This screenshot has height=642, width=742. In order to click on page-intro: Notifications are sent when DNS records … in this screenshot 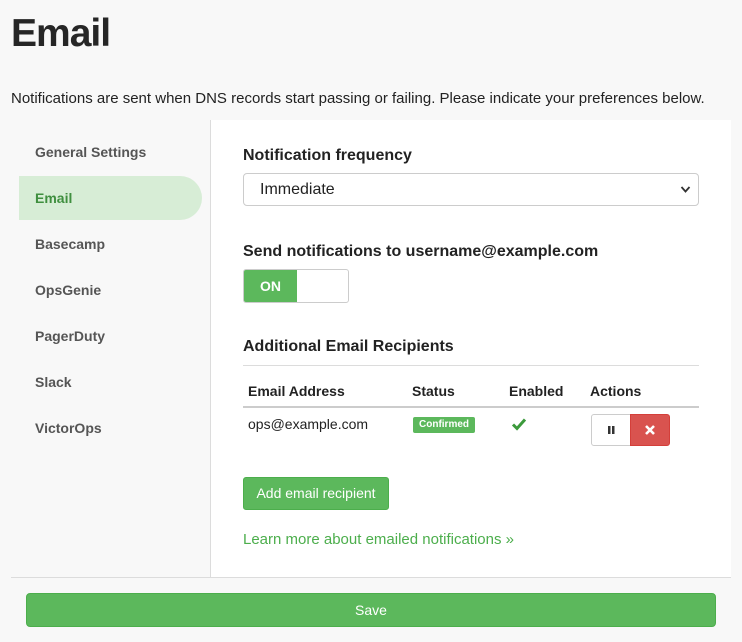, I will do `click(358, 98)`.